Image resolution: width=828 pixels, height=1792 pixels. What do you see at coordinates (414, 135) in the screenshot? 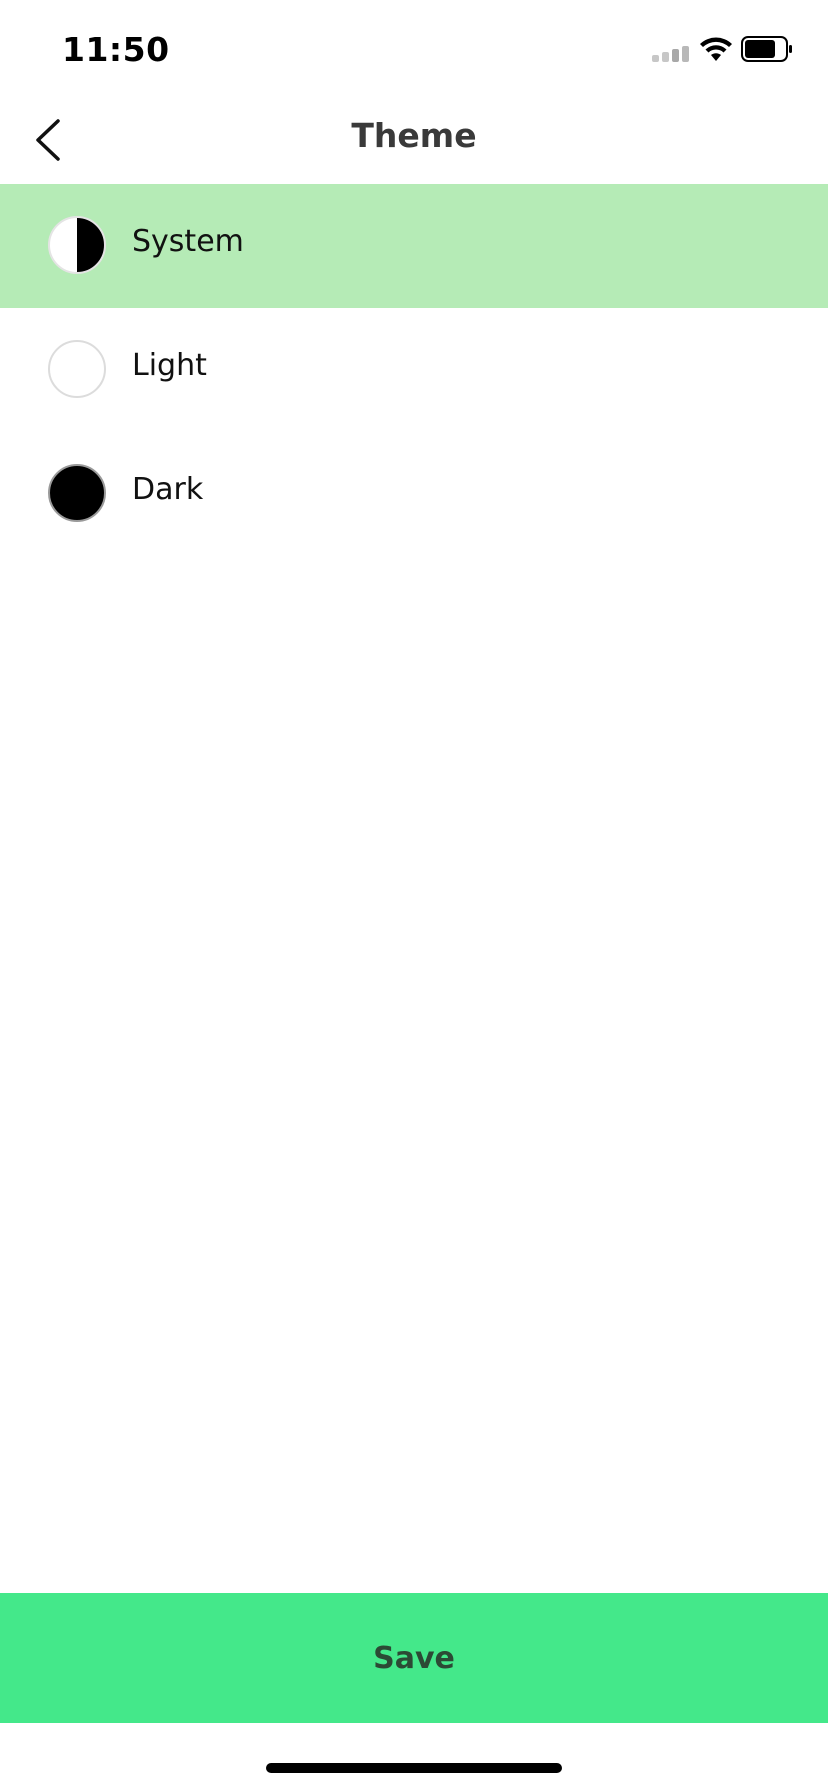
I see `page-title: Theme` at bounding box center [414, 135].